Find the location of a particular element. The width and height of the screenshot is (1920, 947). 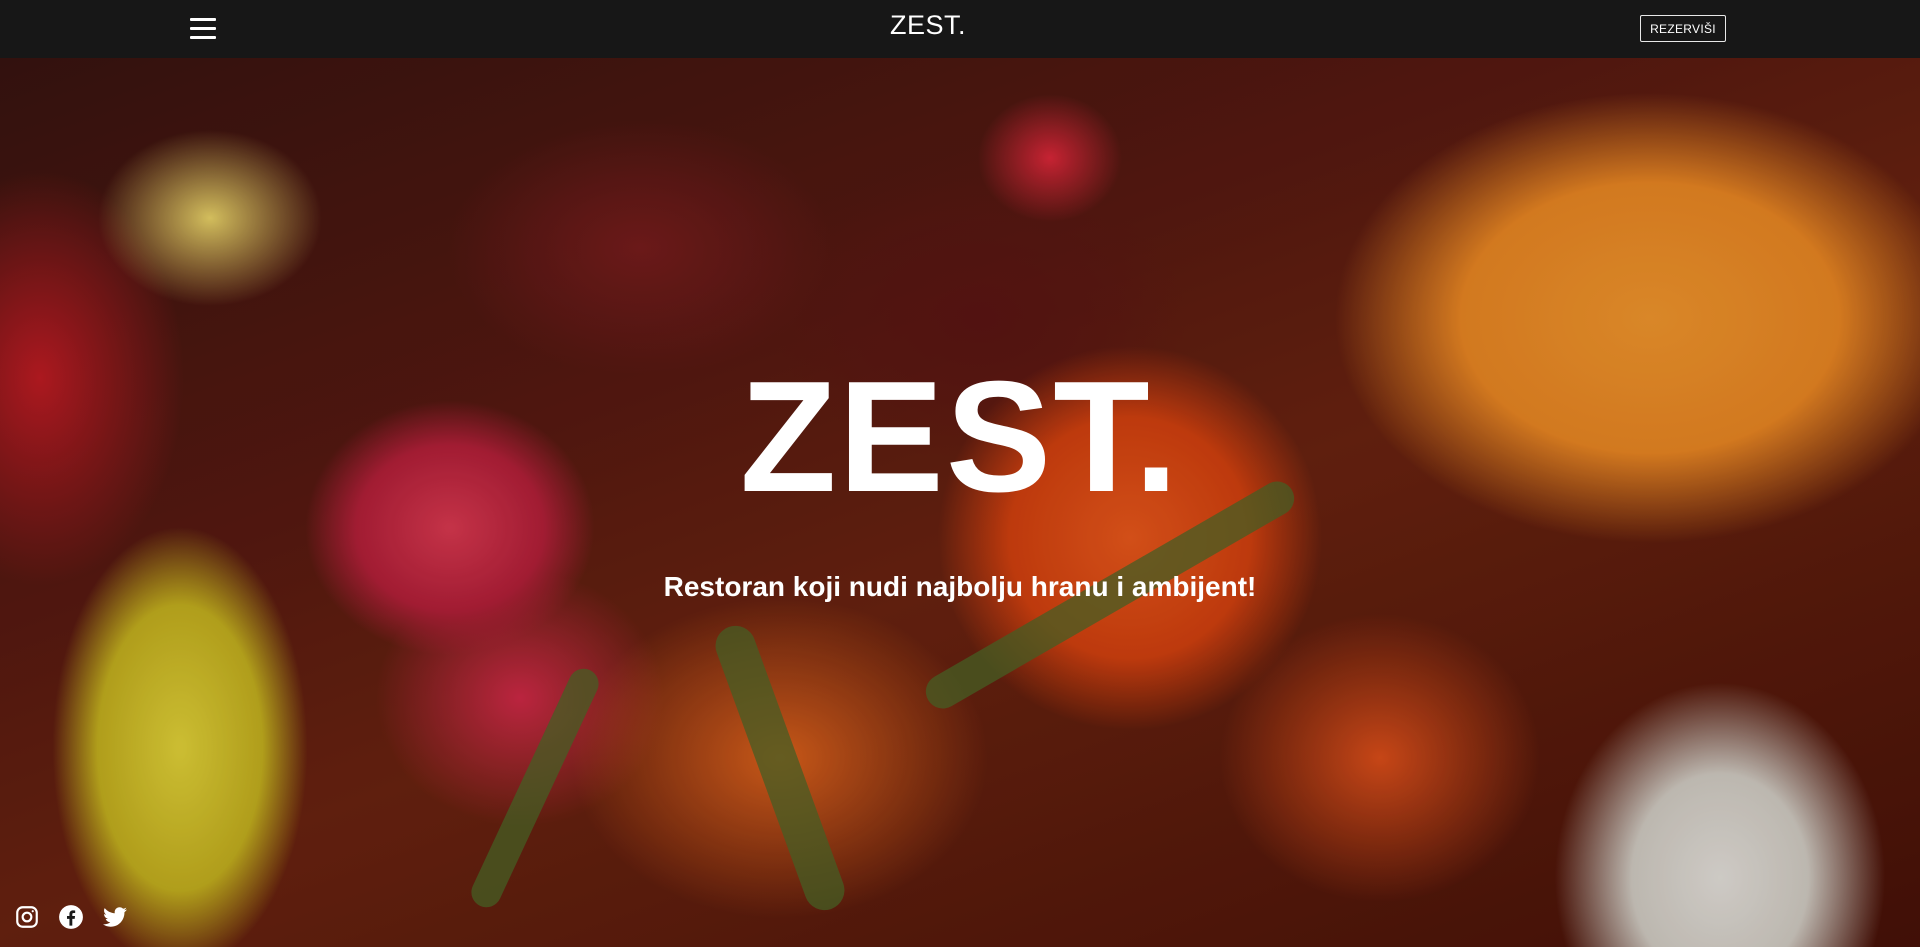

instagram-icon is located at coordinates (27, 917).